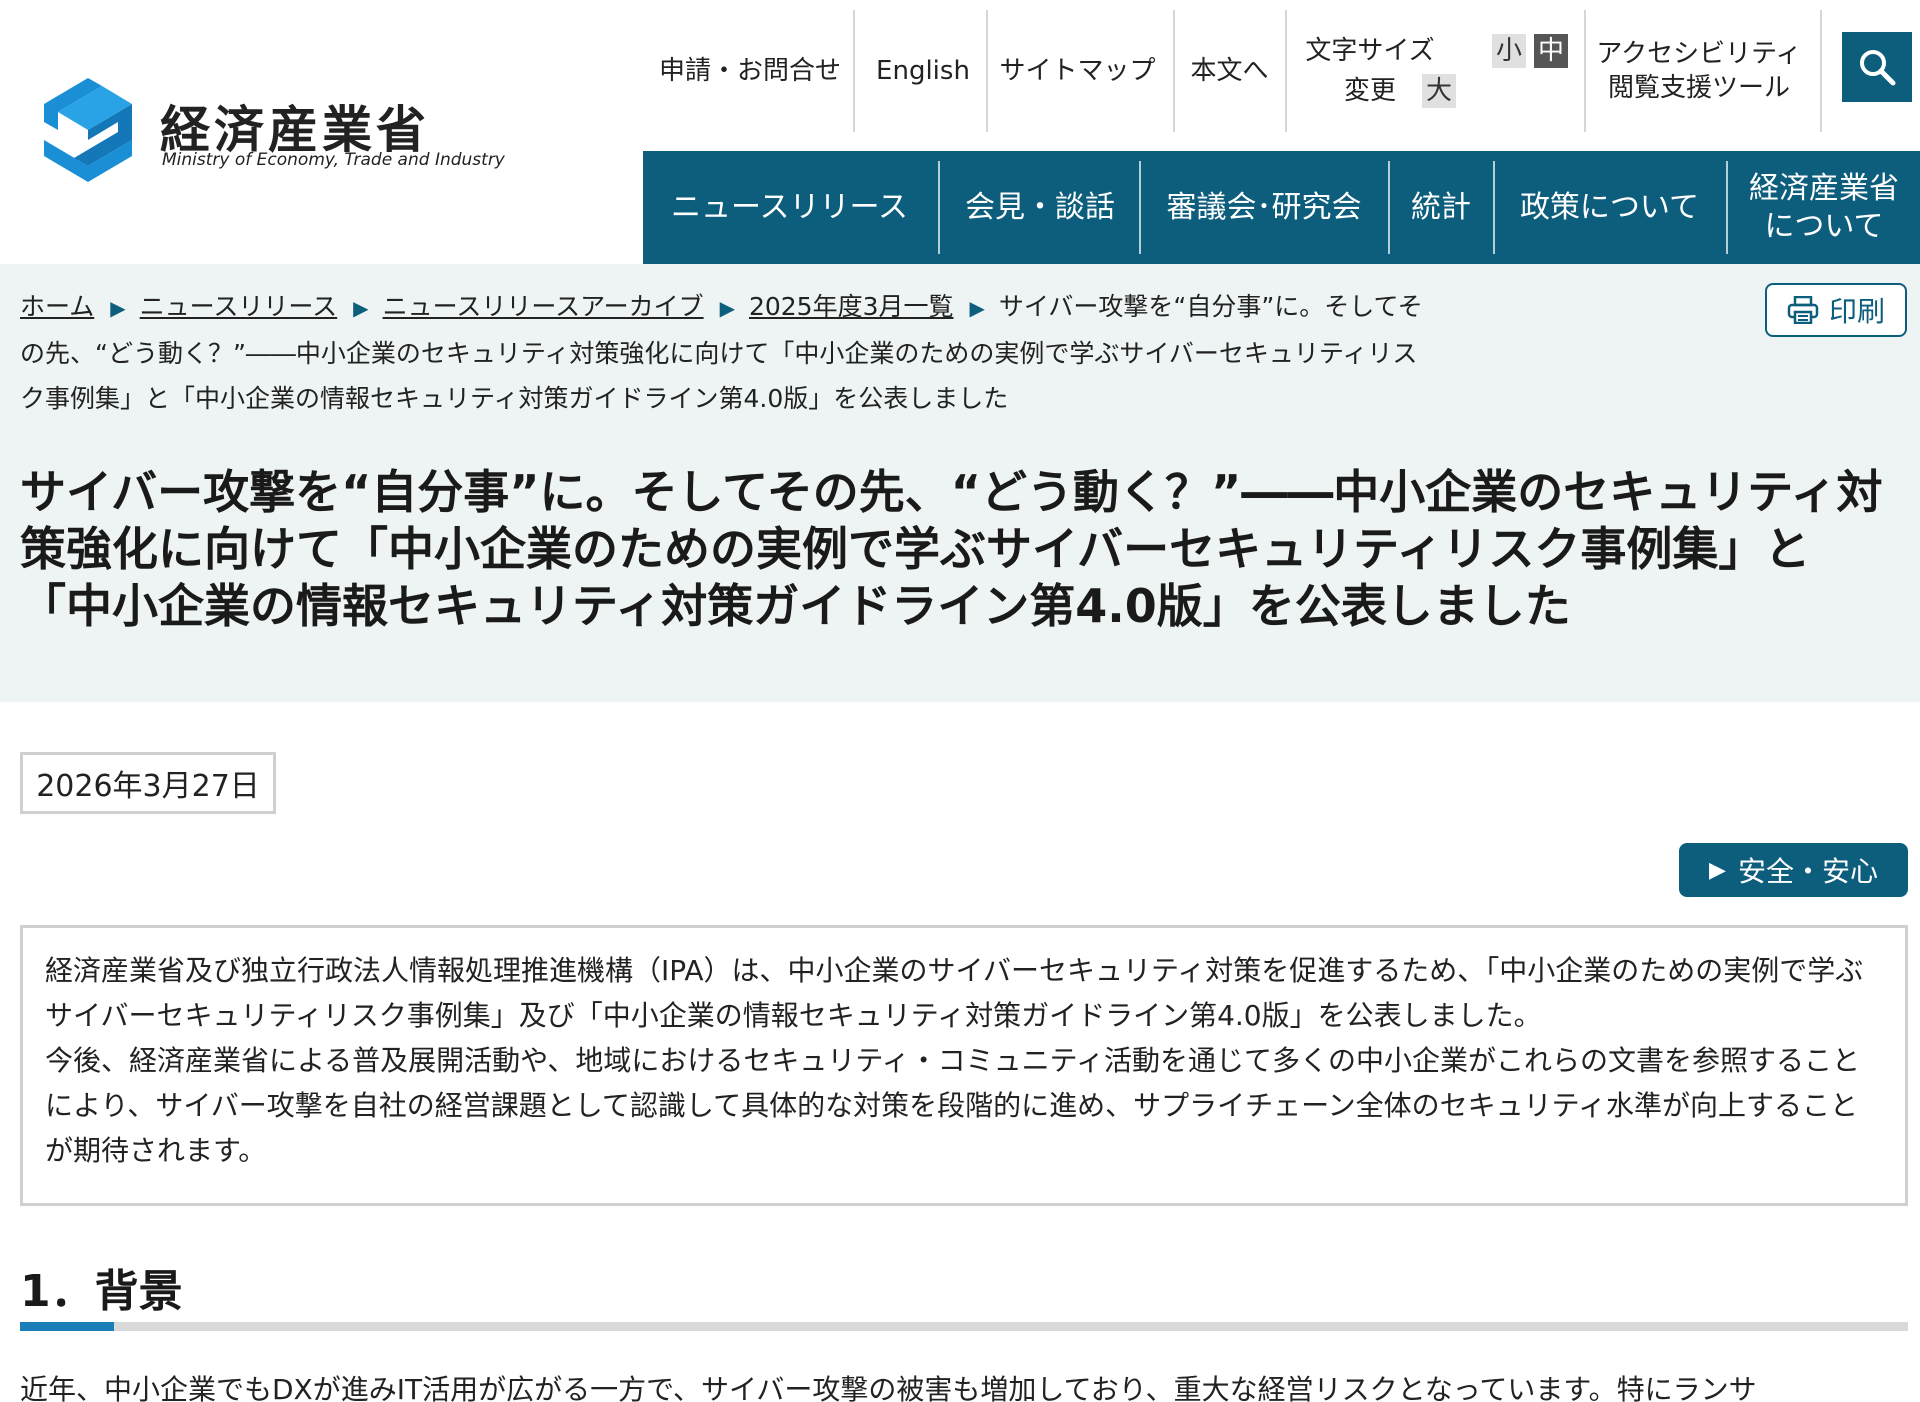 The height and width of the screenshot is (1402, 1920). I want to click on section-heading: 1．背景, so click(101, 1291).